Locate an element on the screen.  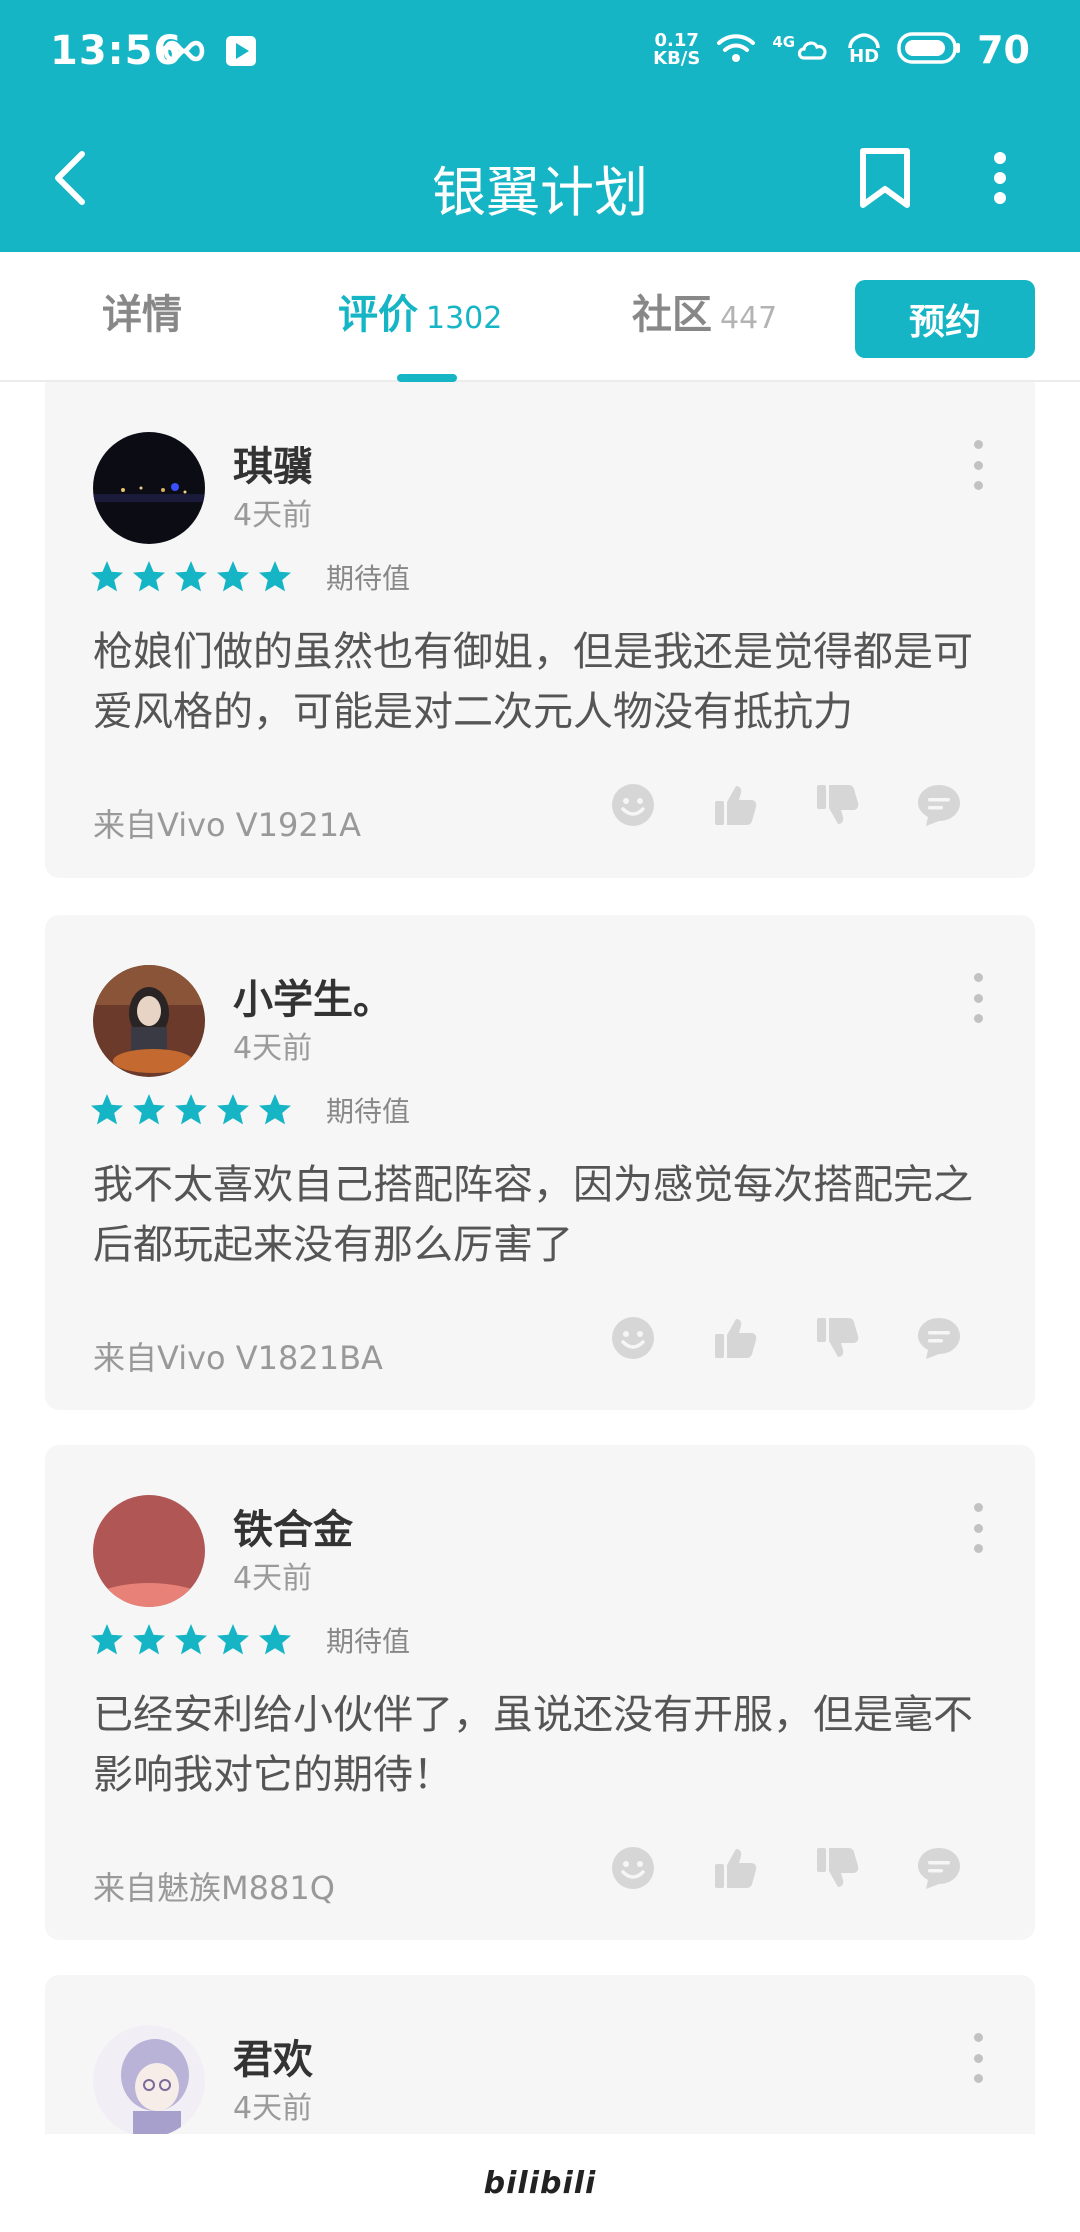
tab-reviews: 评价 1302 is located at coordinates (420, 317).